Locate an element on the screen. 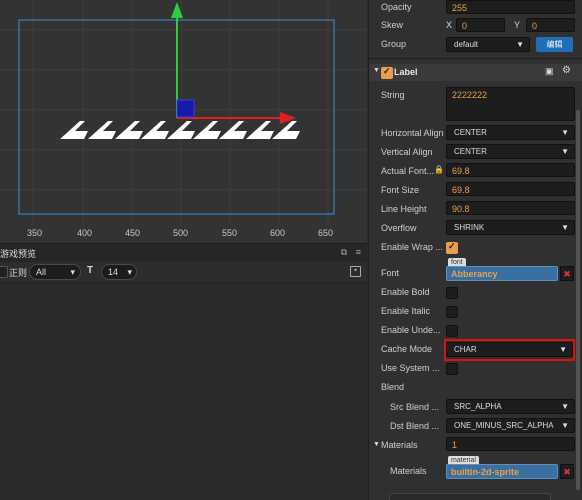  font-size-select: 14 ▾ is located at coordinates (119, 272).